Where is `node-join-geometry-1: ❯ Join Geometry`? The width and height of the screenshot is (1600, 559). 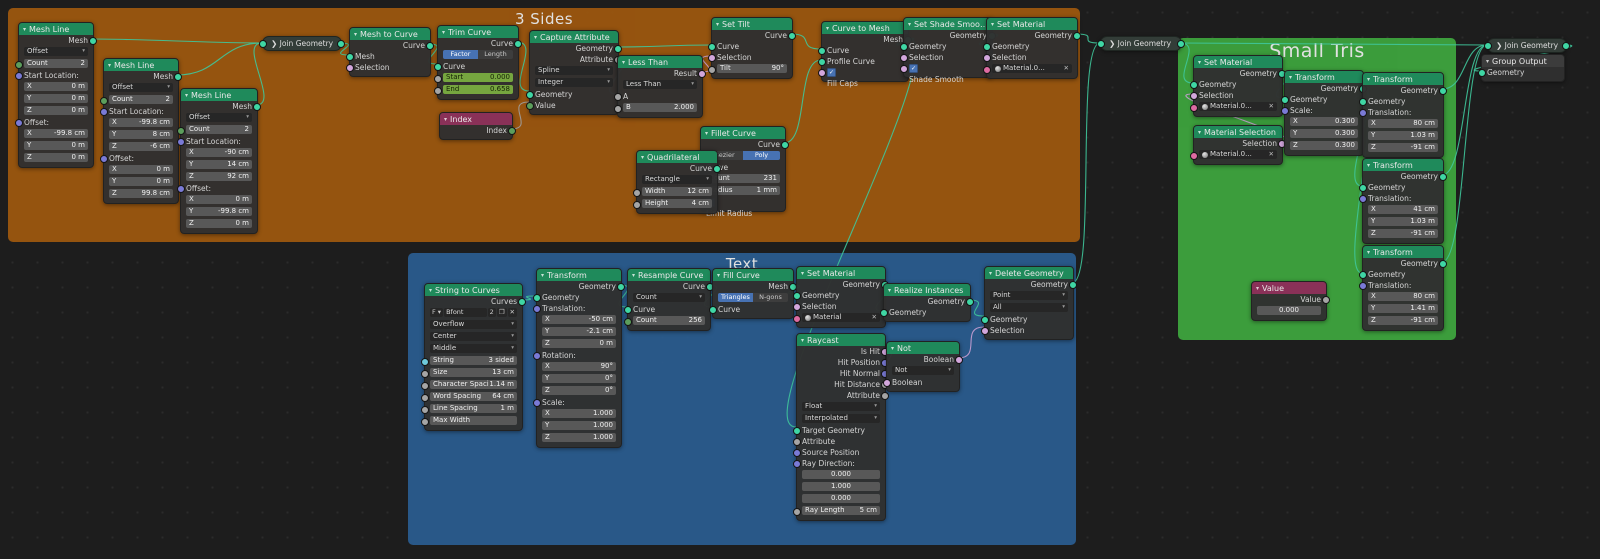 node-join-geometry-1: ❯ Join Geometry is located at coordinates (302, 43).